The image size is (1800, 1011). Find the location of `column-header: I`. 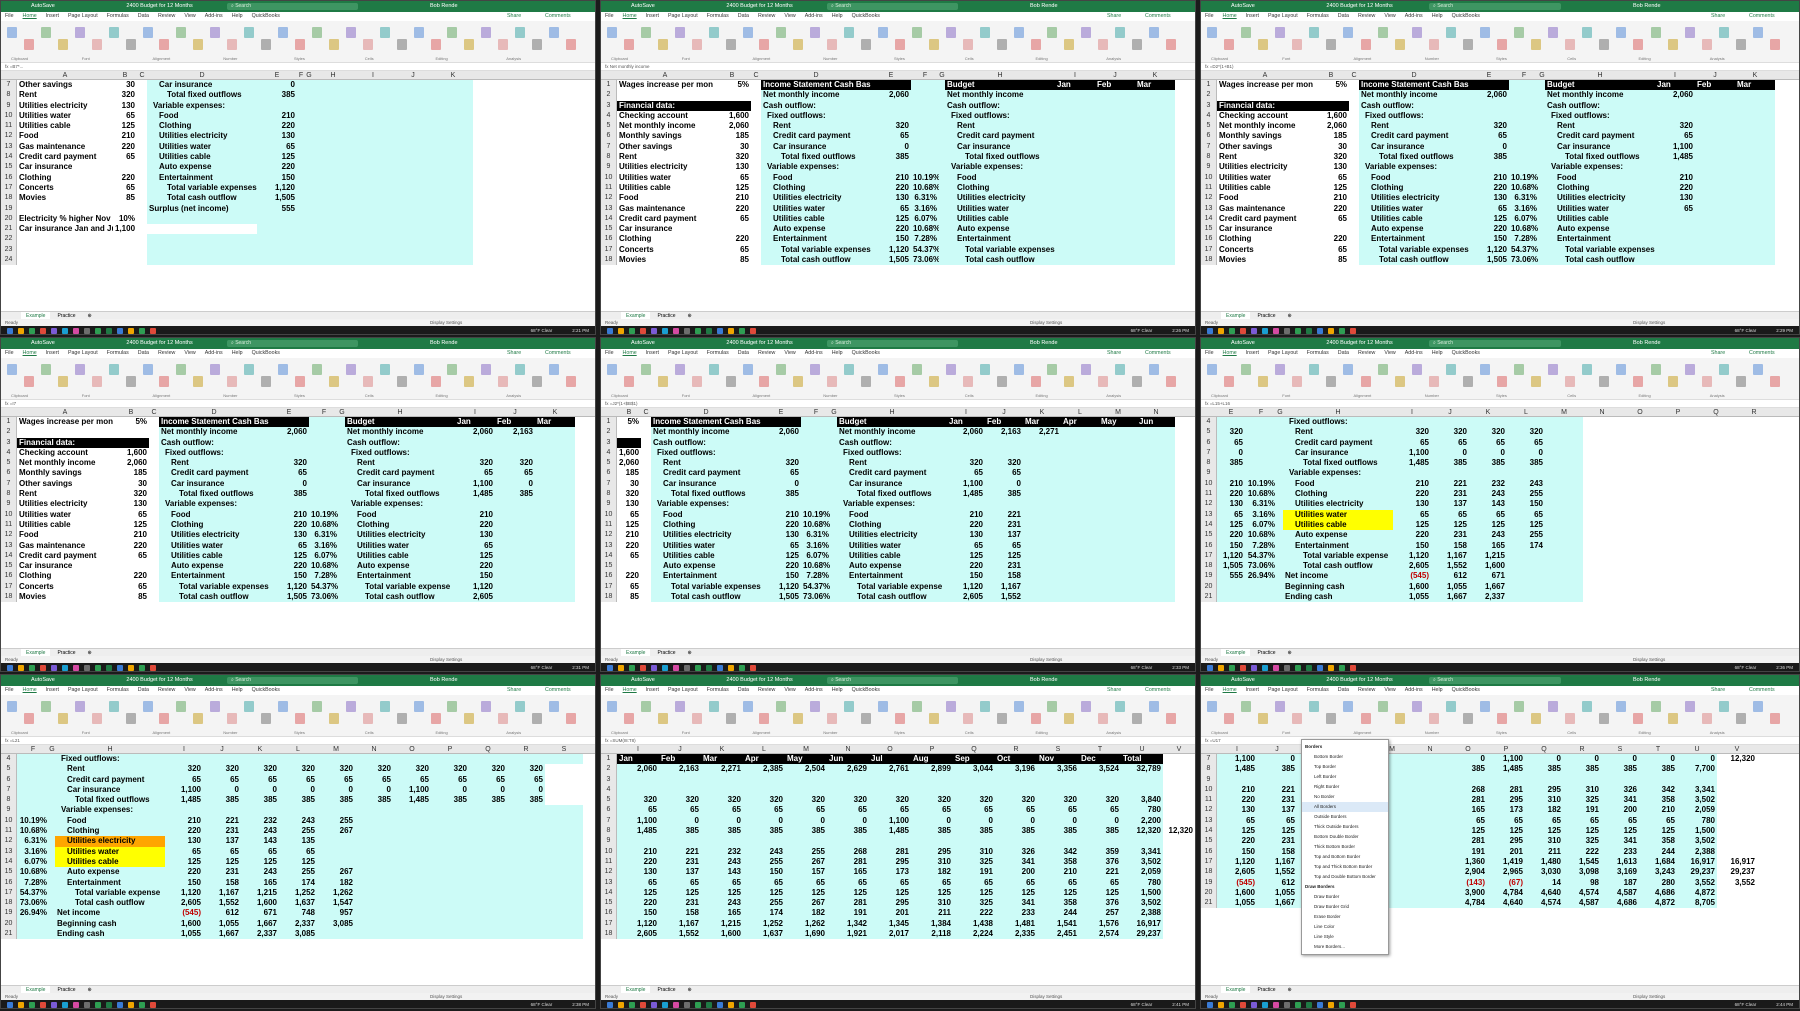

column-header: I is located at coordinates (184, 749).